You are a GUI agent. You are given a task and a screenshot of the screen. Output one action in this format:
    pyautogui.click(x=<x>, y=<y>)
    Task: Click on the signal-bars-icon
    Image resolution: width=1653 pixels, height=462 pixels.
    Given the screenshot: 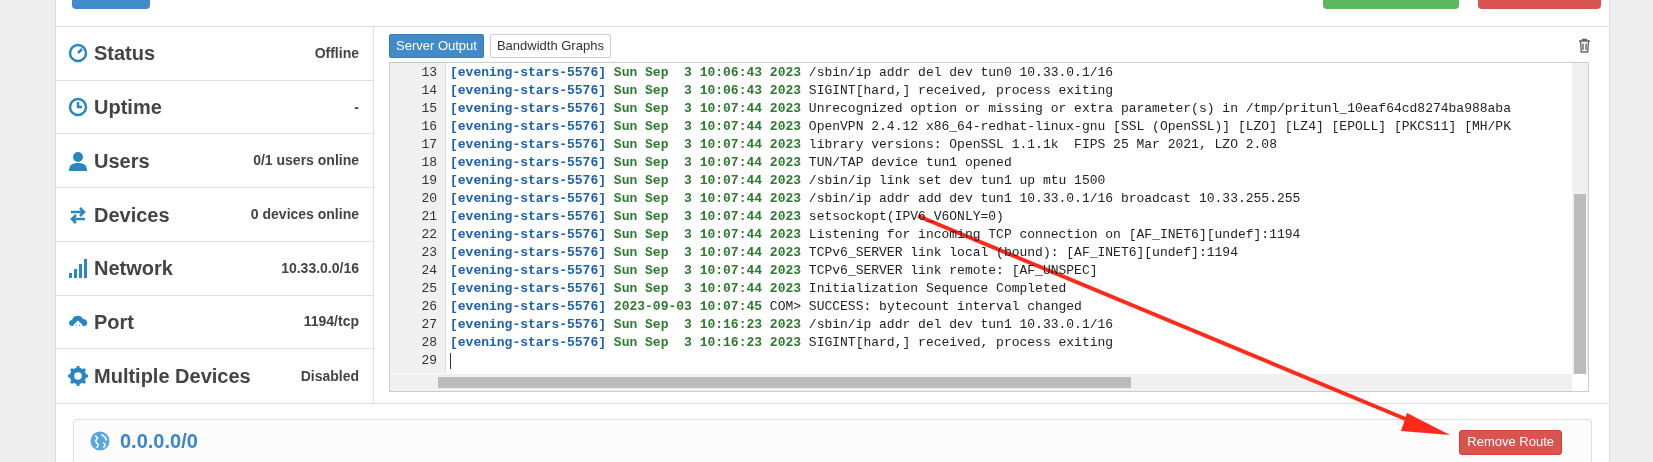 What is the action you would take?
    pyautogui.click(x=78, y=268)
    